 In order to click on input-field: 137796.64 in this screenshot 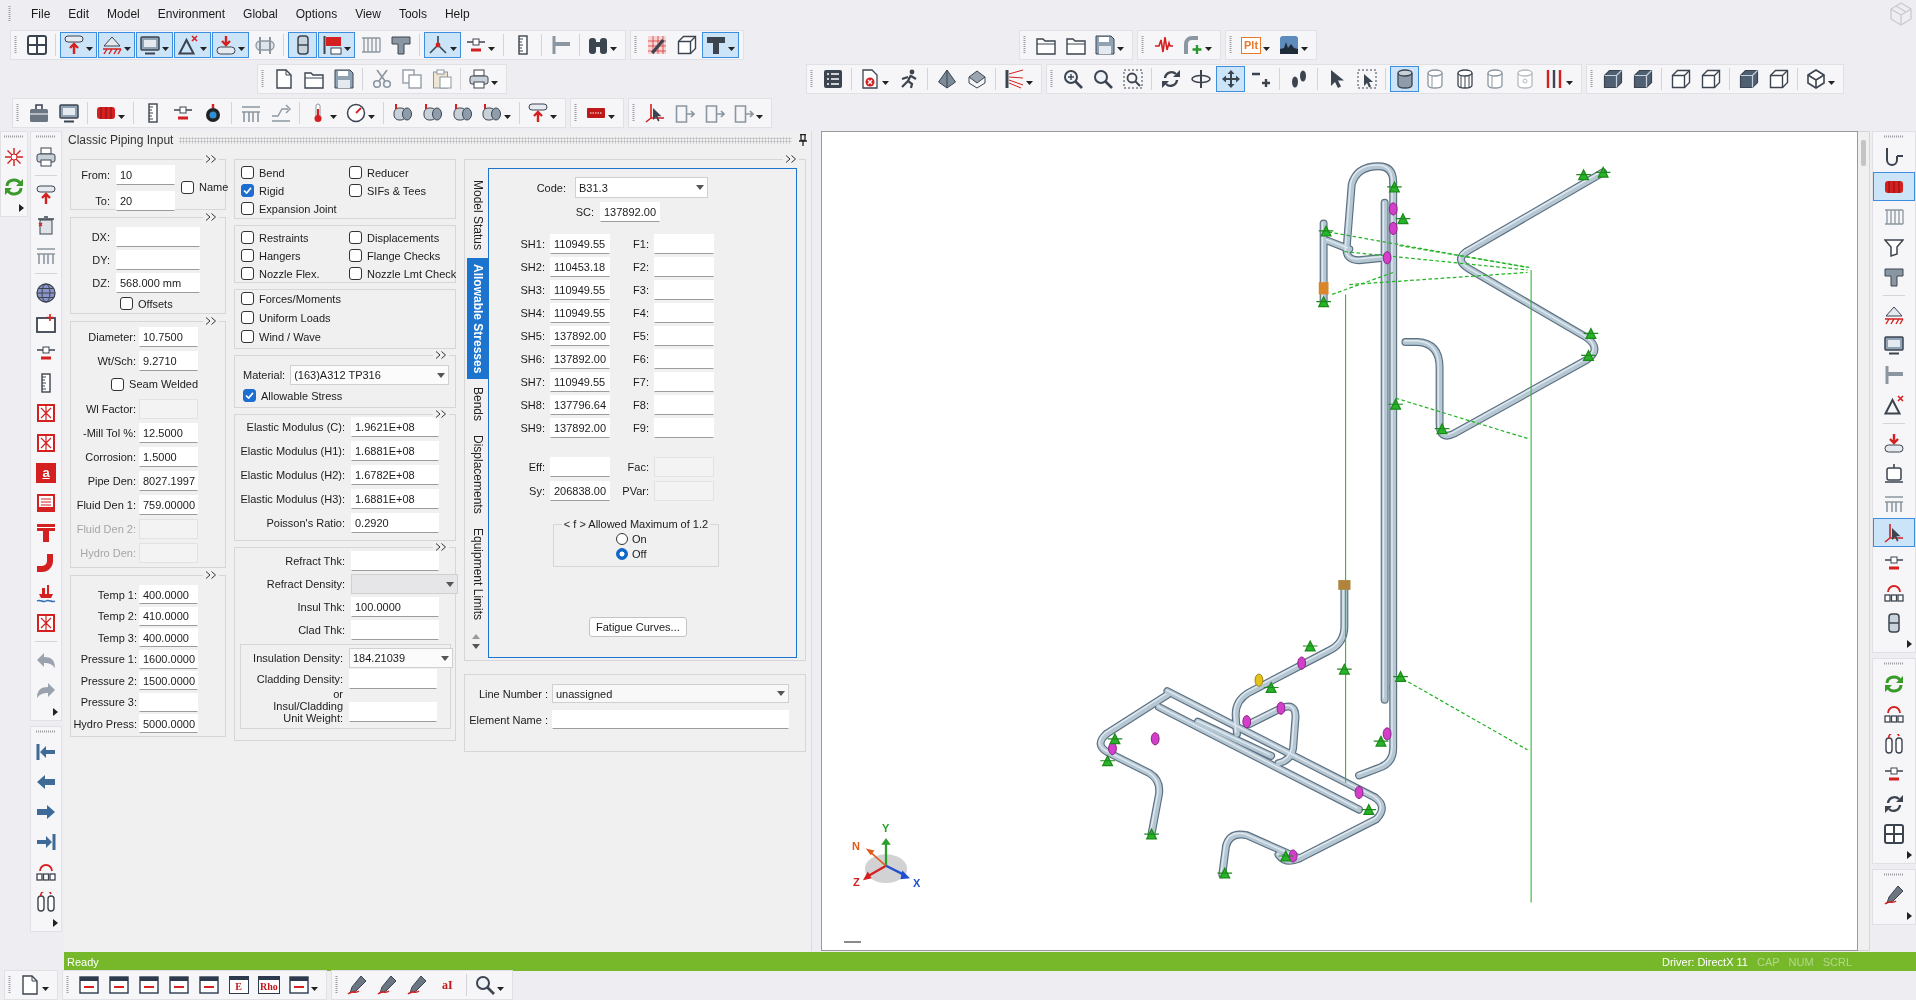, I will do `click(580, 405)`.